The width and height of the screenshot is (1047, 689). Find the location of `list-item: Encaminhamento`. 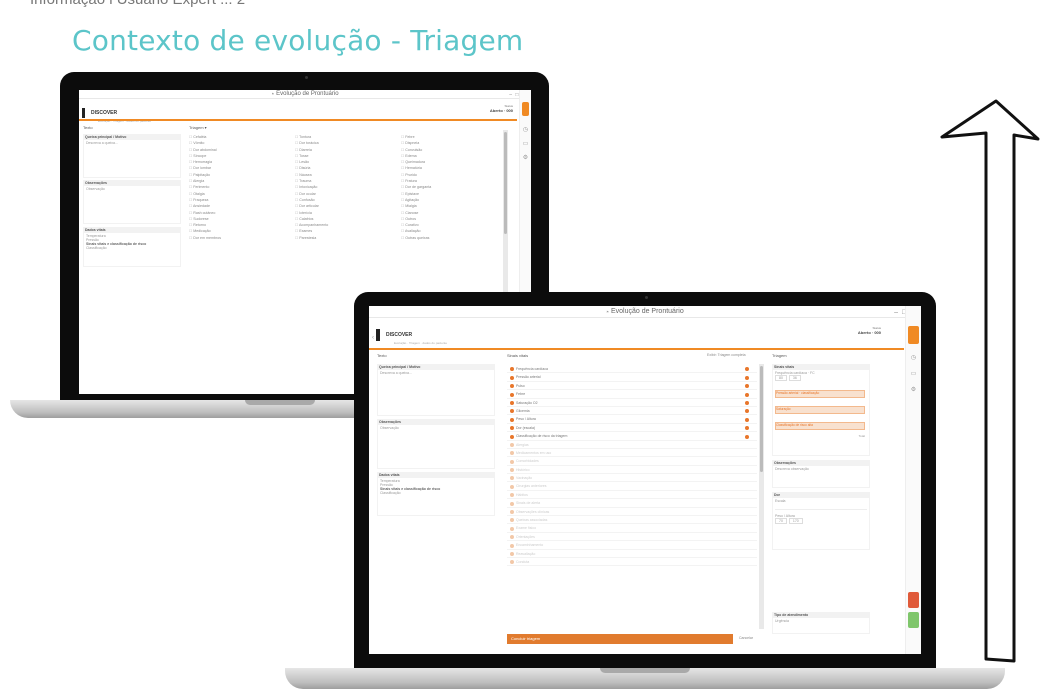

list-item: Encaminhamento is located at coordinates (632, 545).